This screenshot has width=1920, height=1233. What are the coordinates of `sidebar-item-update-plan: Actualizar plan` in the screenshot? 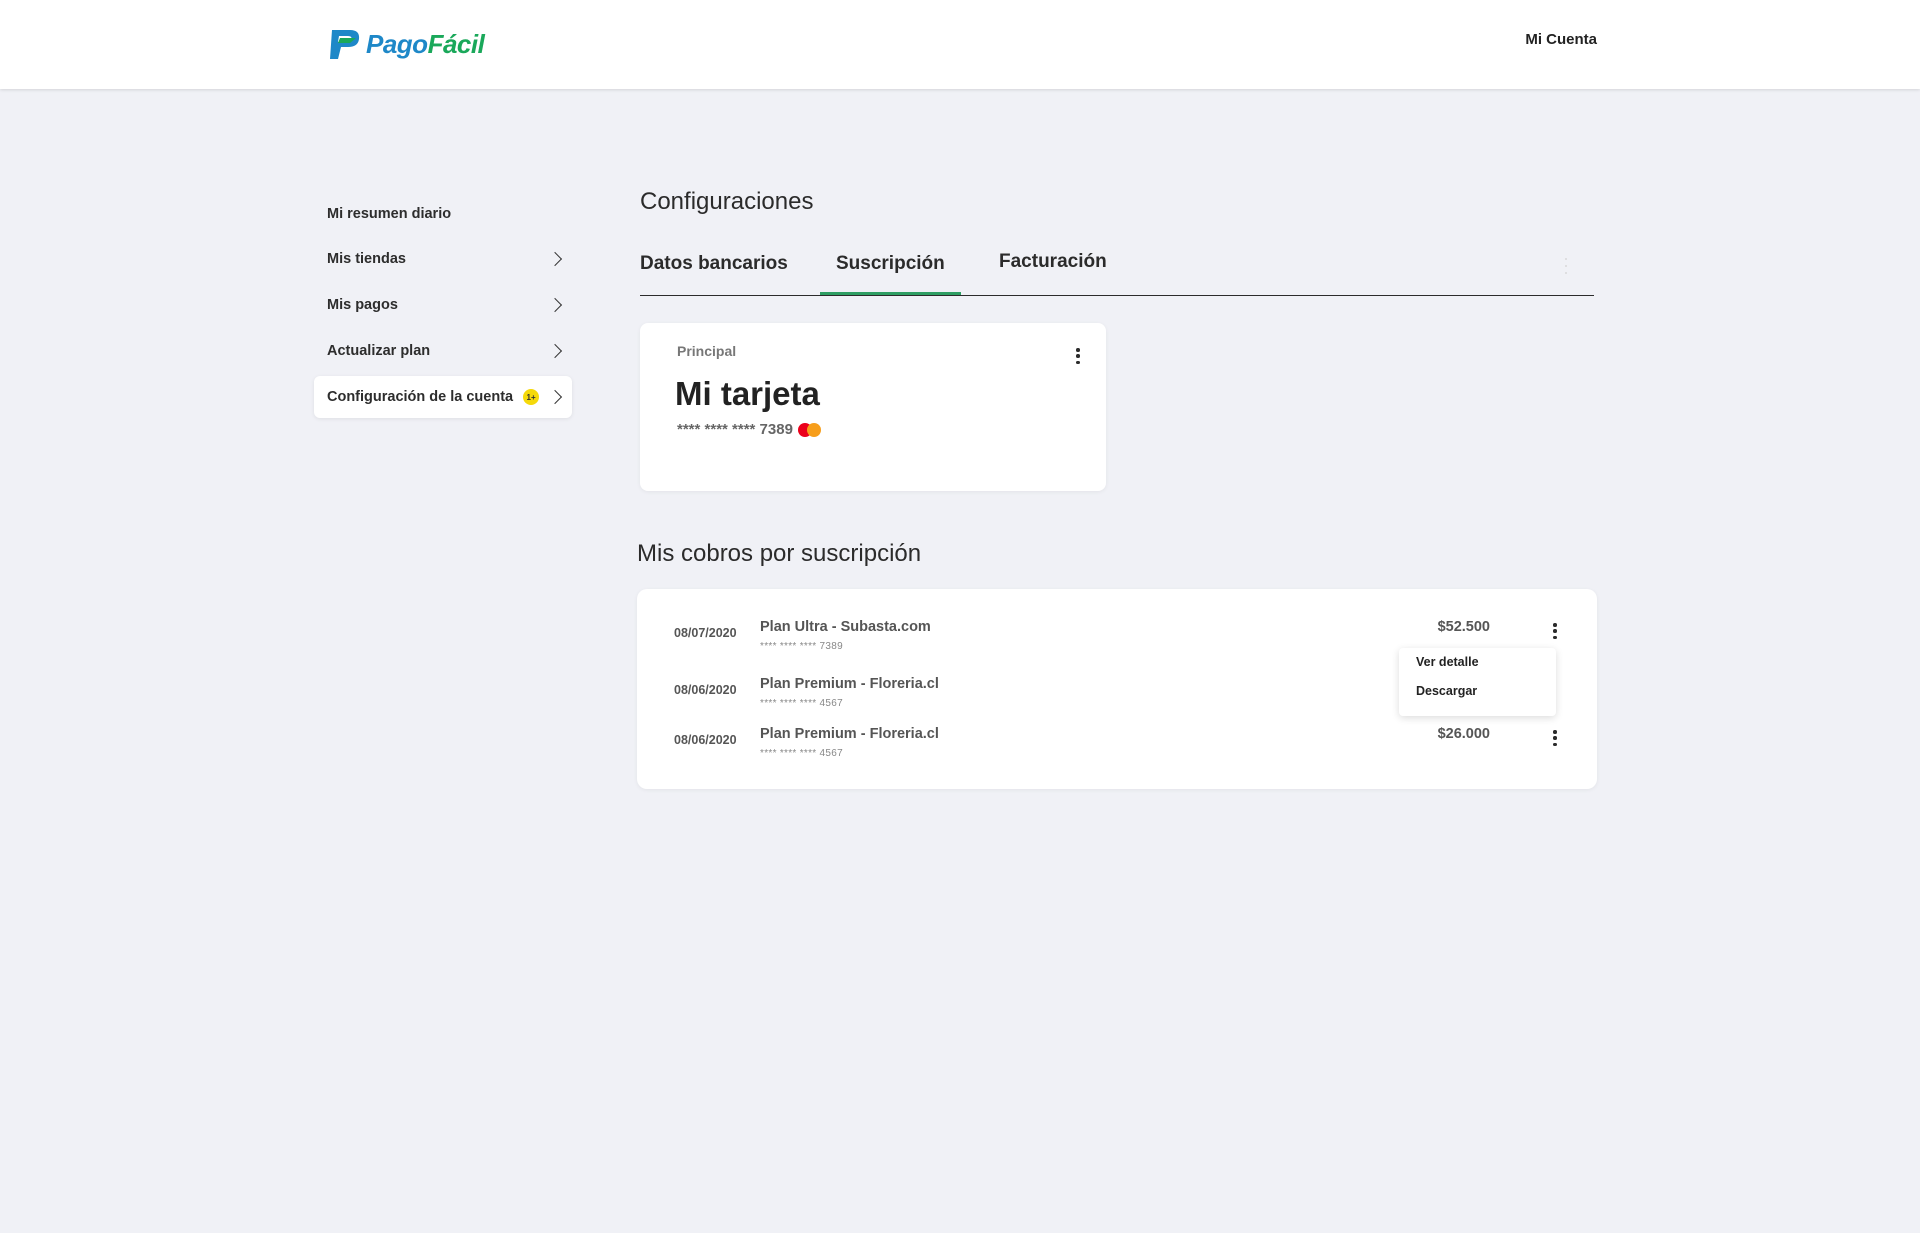 It's located at (443, 351).